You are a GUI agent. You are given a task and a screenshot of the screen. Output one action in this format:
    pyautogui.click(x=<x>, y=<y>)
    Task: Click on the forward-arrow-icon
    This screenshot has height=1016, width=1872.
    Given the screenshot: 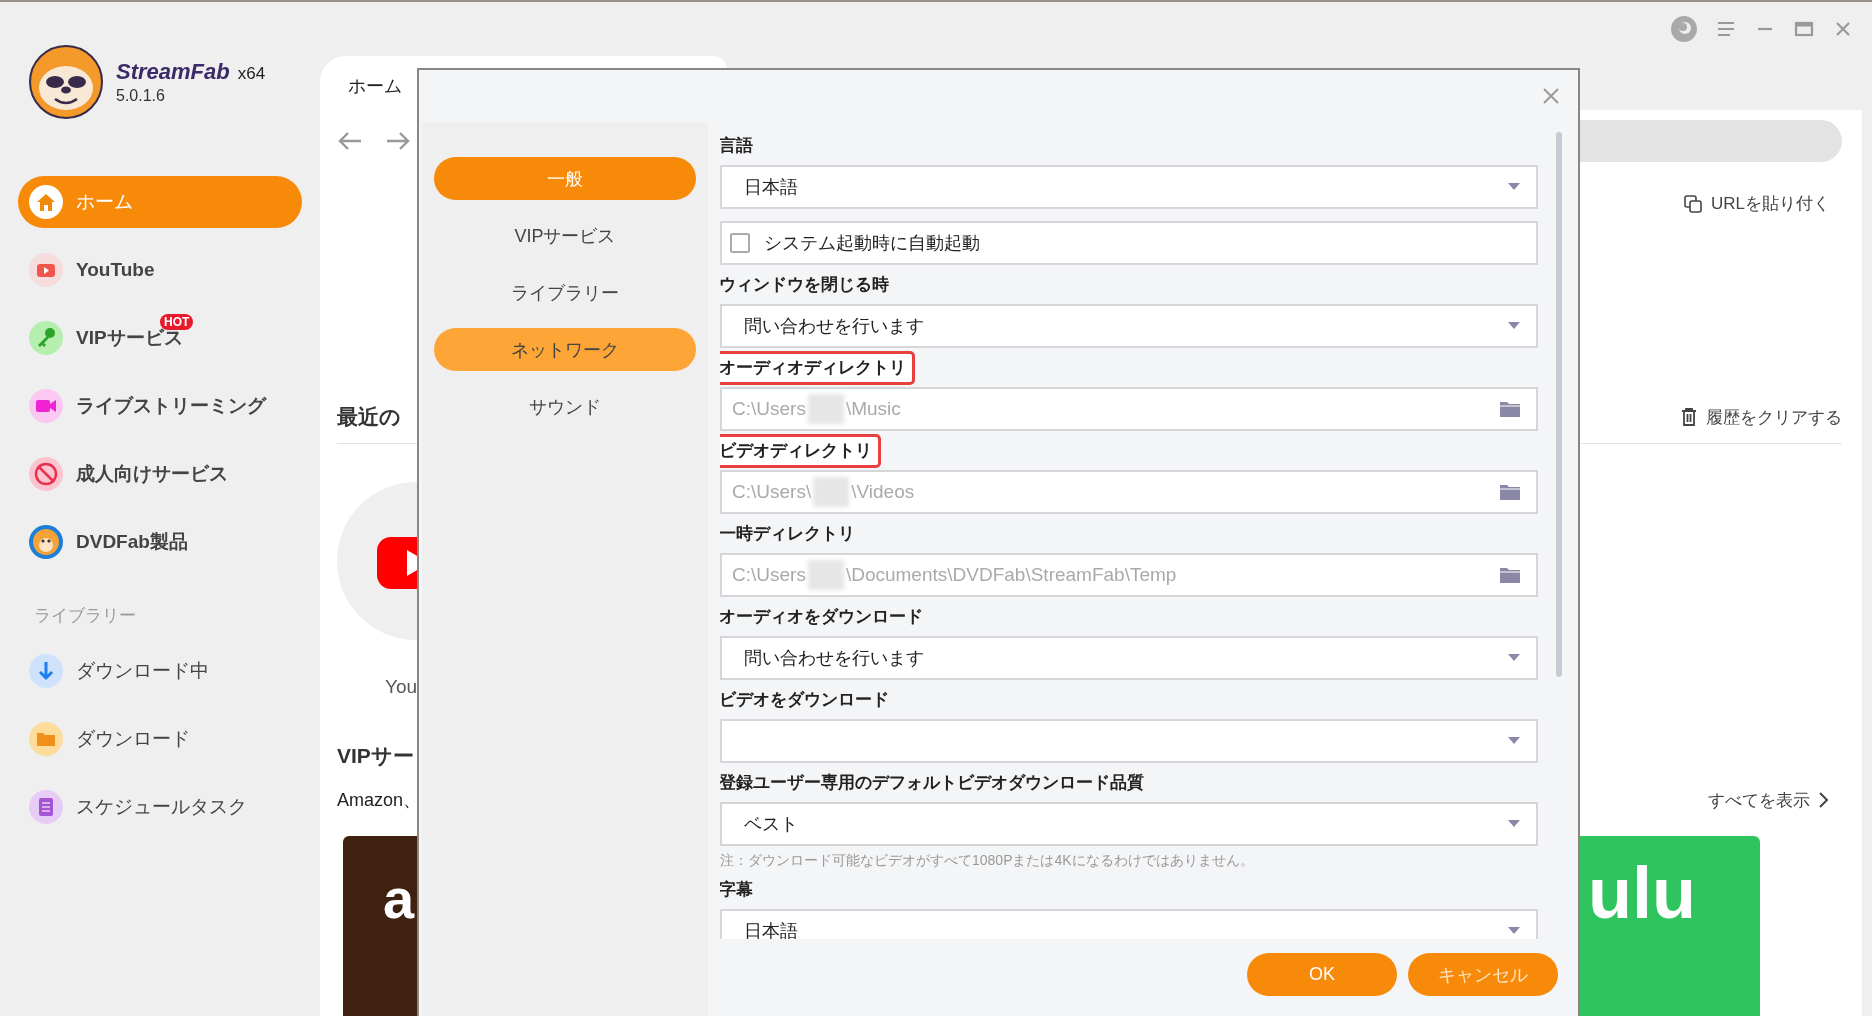 What is the action you would take?
    pyautogui.click(x=398, y=141)
    